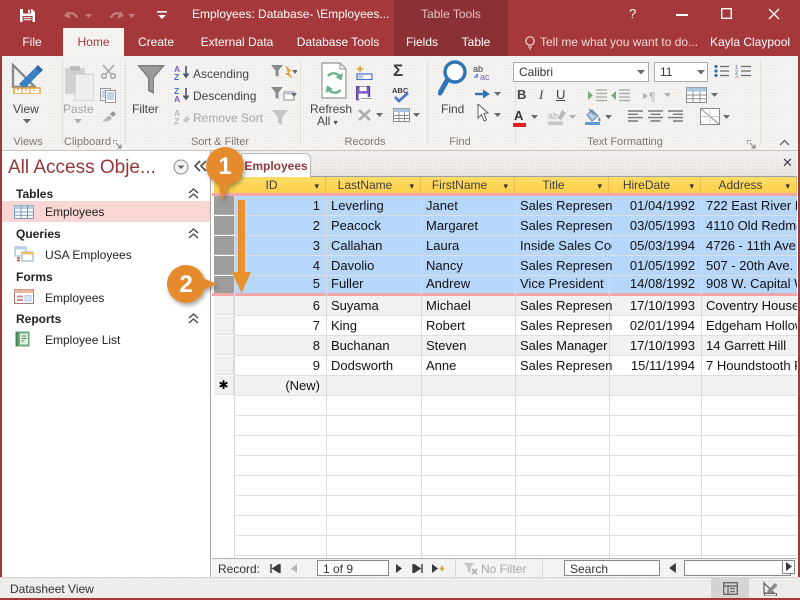 The width and height of the screenshot is (800, 600). What do you see at coordinates (185, 284) in the screenshot?
I see `svg-text: 2` at bounding box center [185, 284].